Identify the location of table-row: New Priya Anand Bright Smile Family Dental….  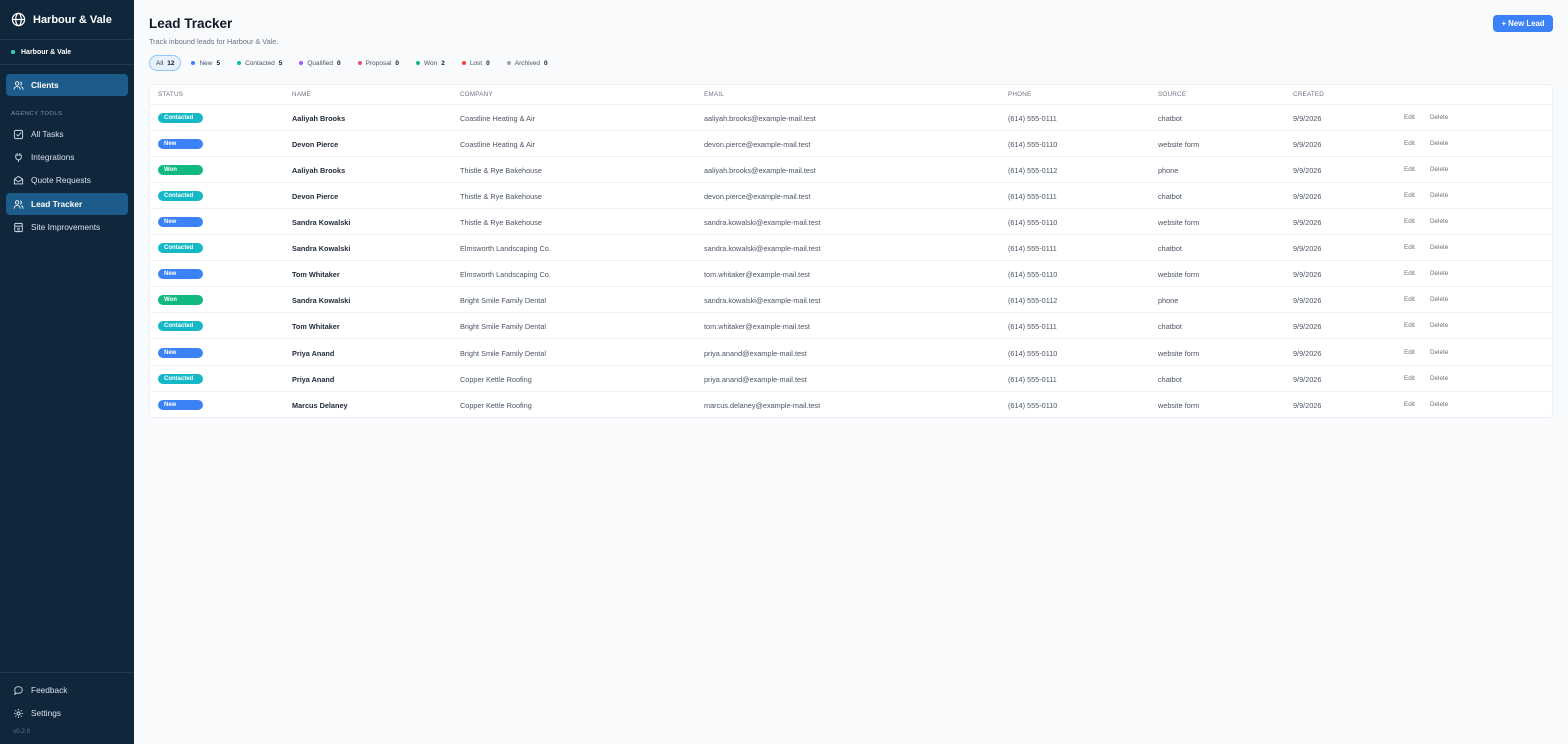
(851, 353).